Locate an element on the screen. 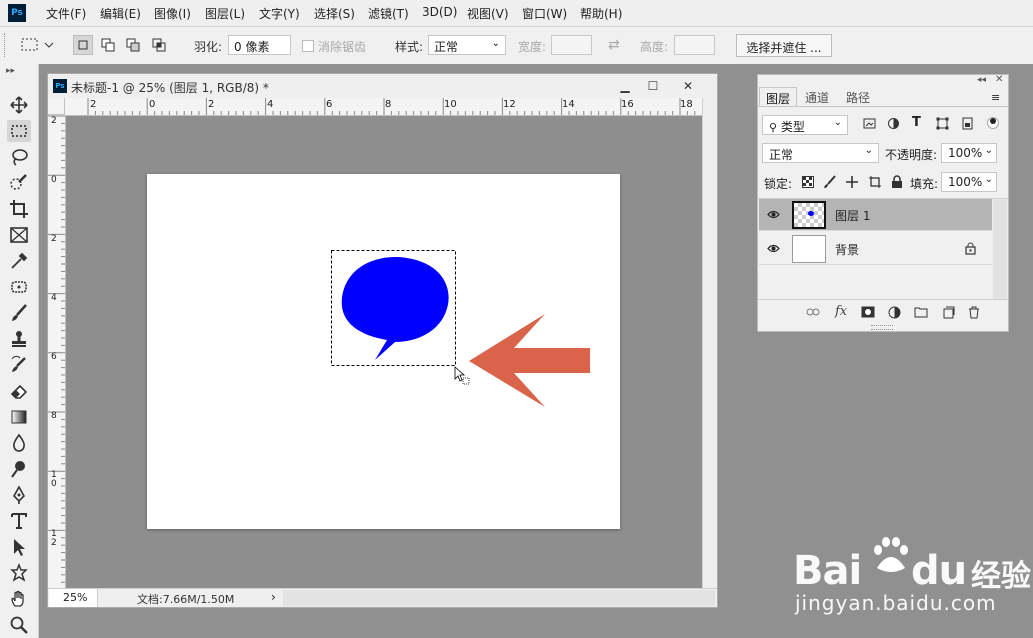 This screenshot has height=638, width=1033. layer-row-layer1: 图层 1 is located at coordinates (875, 215).